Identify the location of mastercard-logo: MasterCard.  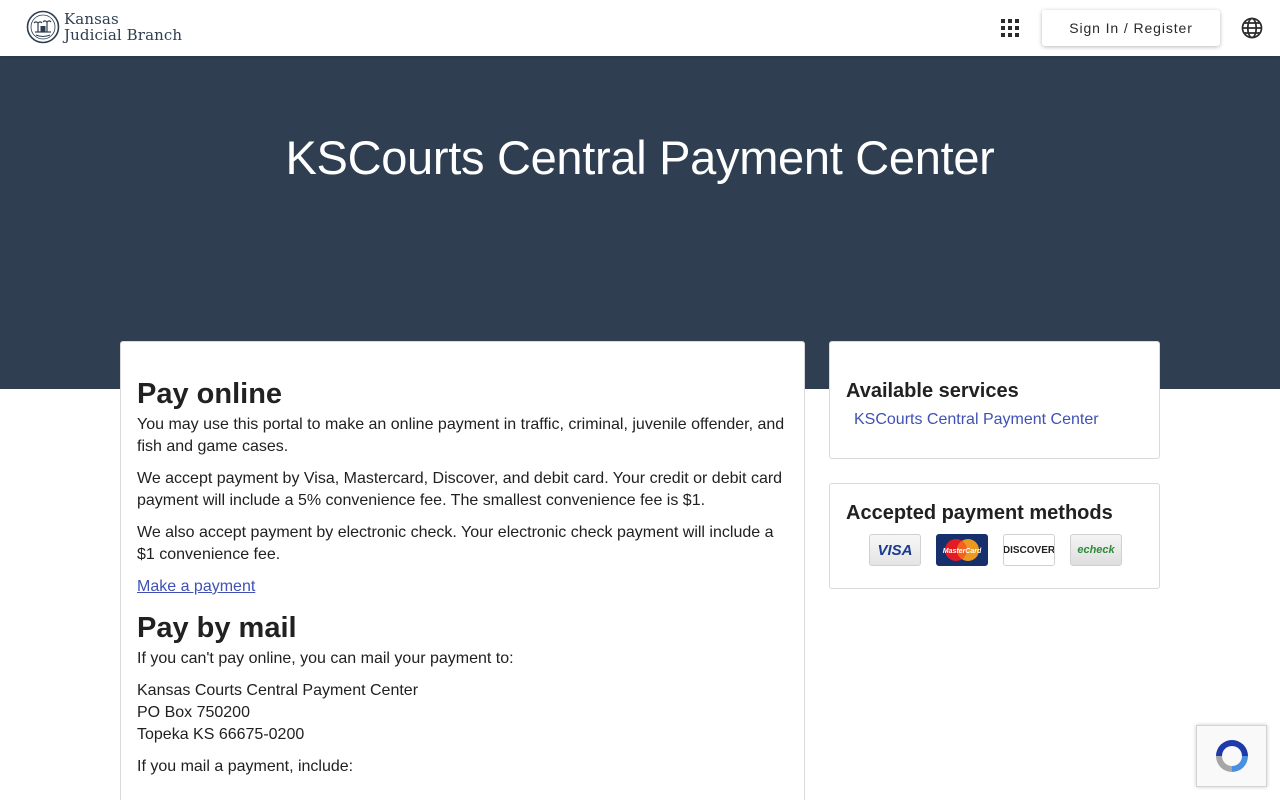
(962, 550).